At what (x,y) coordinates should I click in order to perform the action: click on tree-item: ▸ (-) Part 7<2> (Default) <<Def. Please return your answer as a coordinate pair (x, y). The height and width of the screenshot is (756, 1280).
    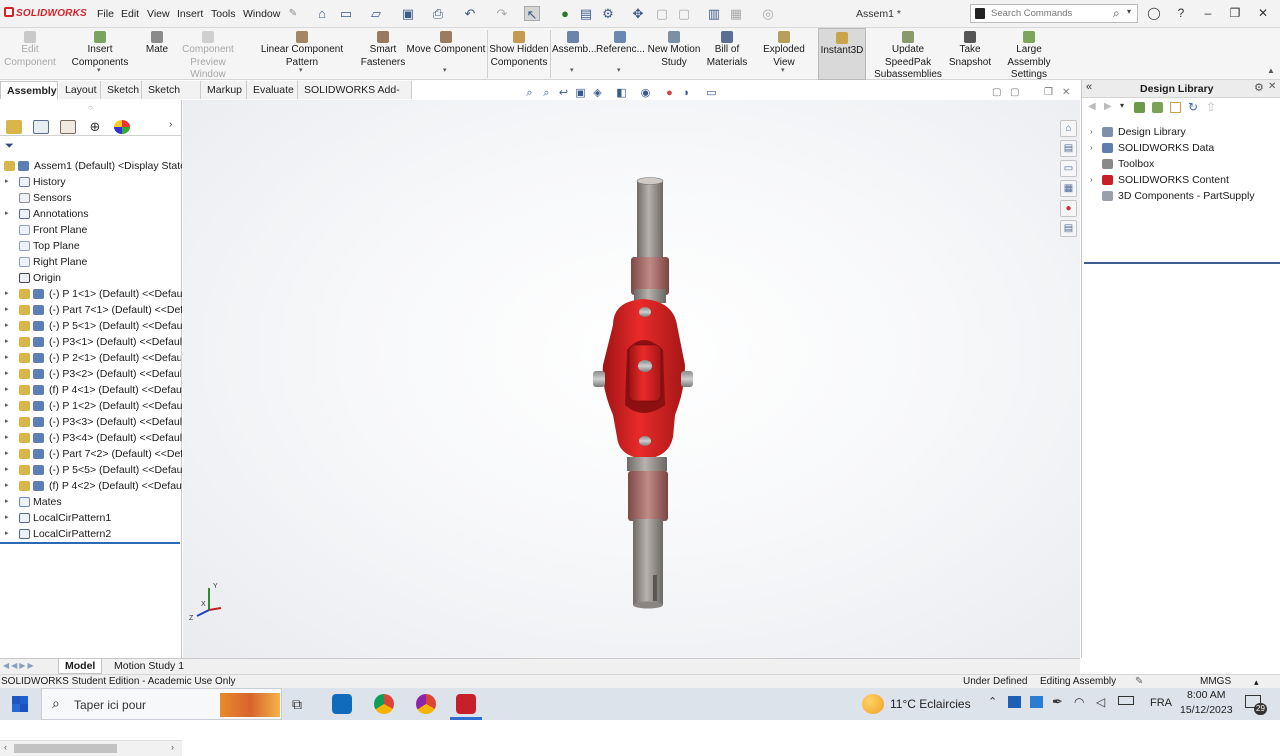
    Looking at the image, I should click on (91, 454).